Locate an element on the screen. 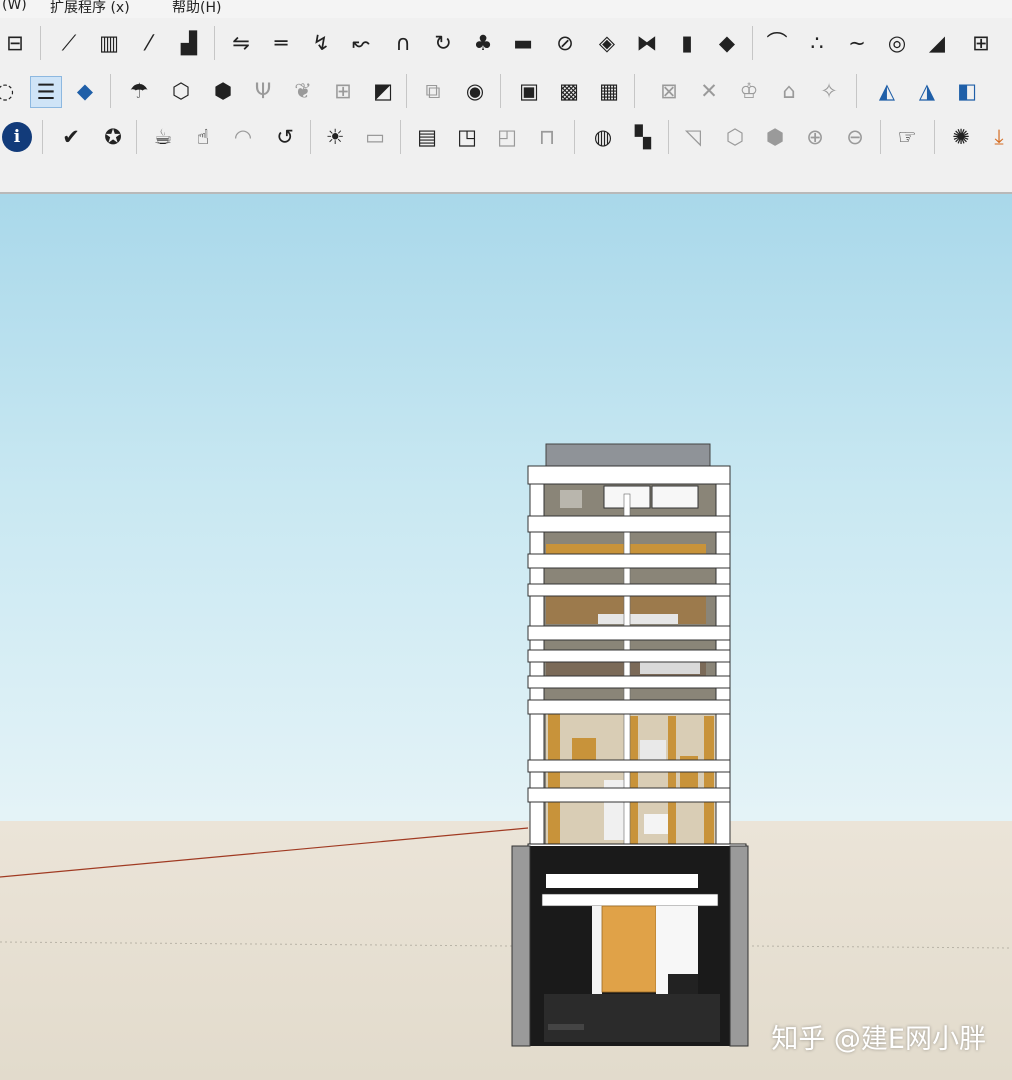  lock-icon: ⊓ is located at coordinates (547, 137).